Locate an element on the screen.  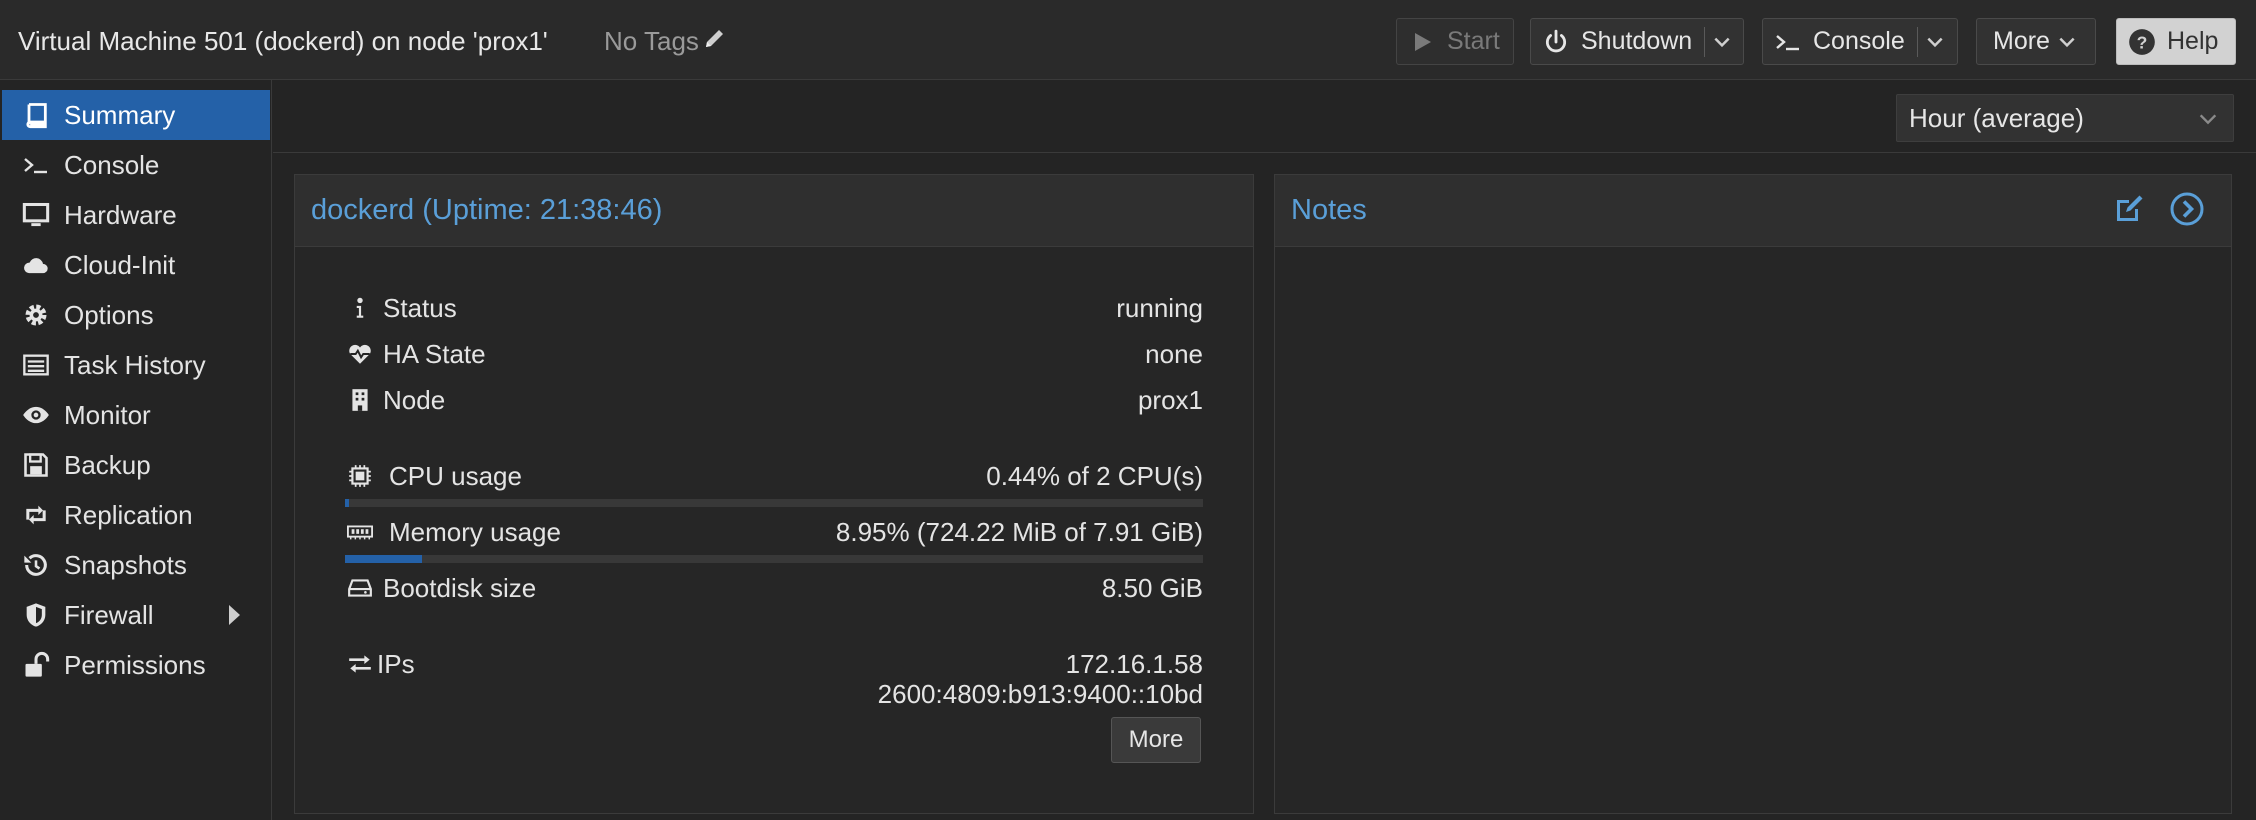
tags-editor: No Tags is located at coordinates (665, 41).